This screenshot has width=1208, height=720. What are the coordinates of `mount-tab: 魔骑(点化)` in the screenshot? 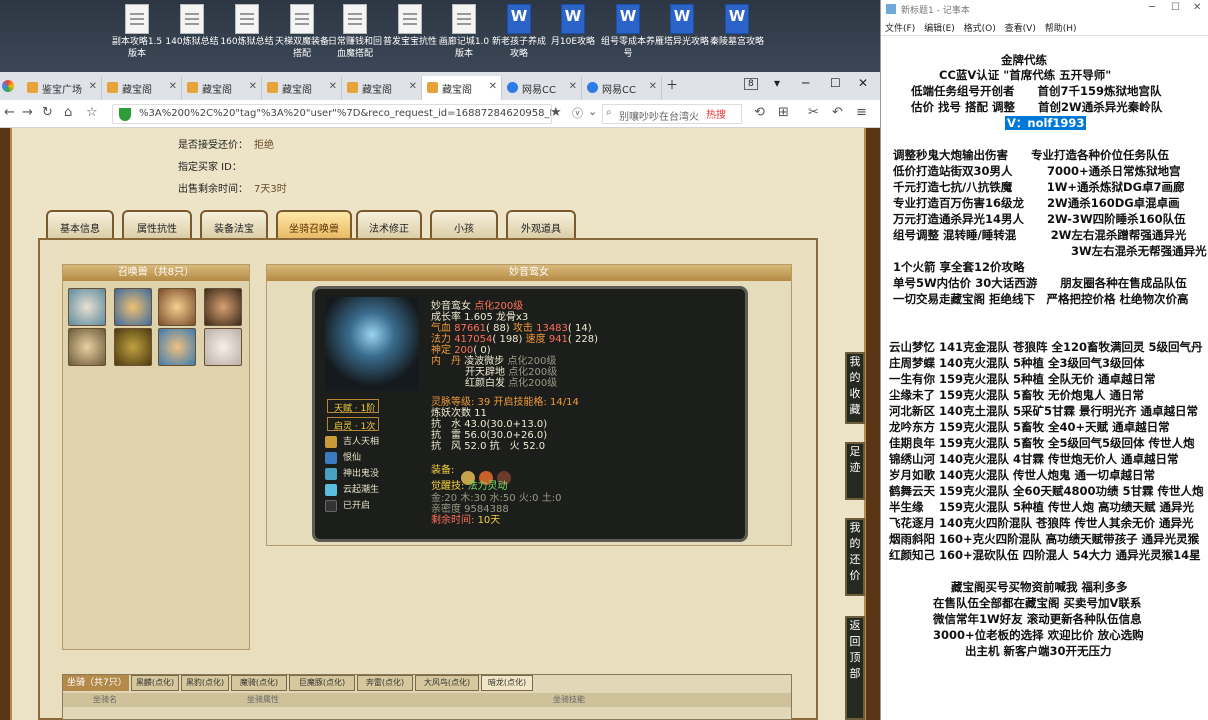 It's located at (259, 683).